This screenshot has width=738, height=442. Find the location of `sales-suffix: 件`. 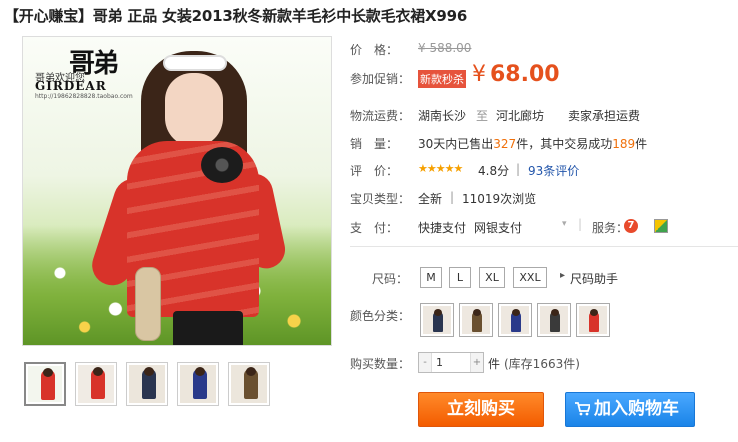

sales-suffix: 件 is located at coordinates (641, 144).